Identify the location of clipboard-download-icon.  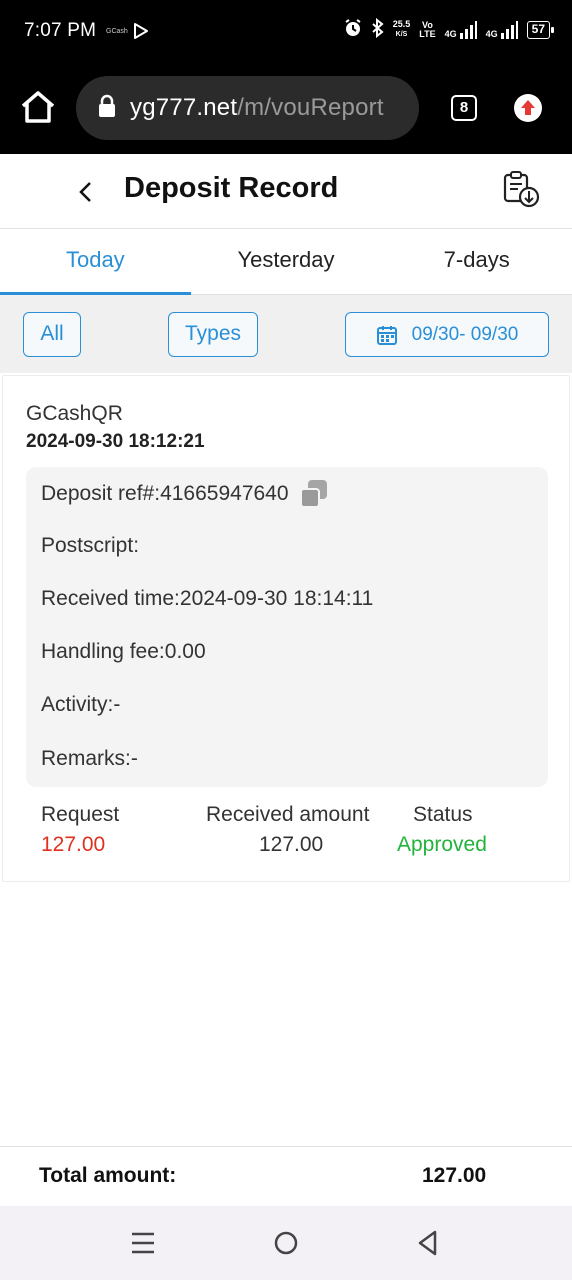
(521, 189).